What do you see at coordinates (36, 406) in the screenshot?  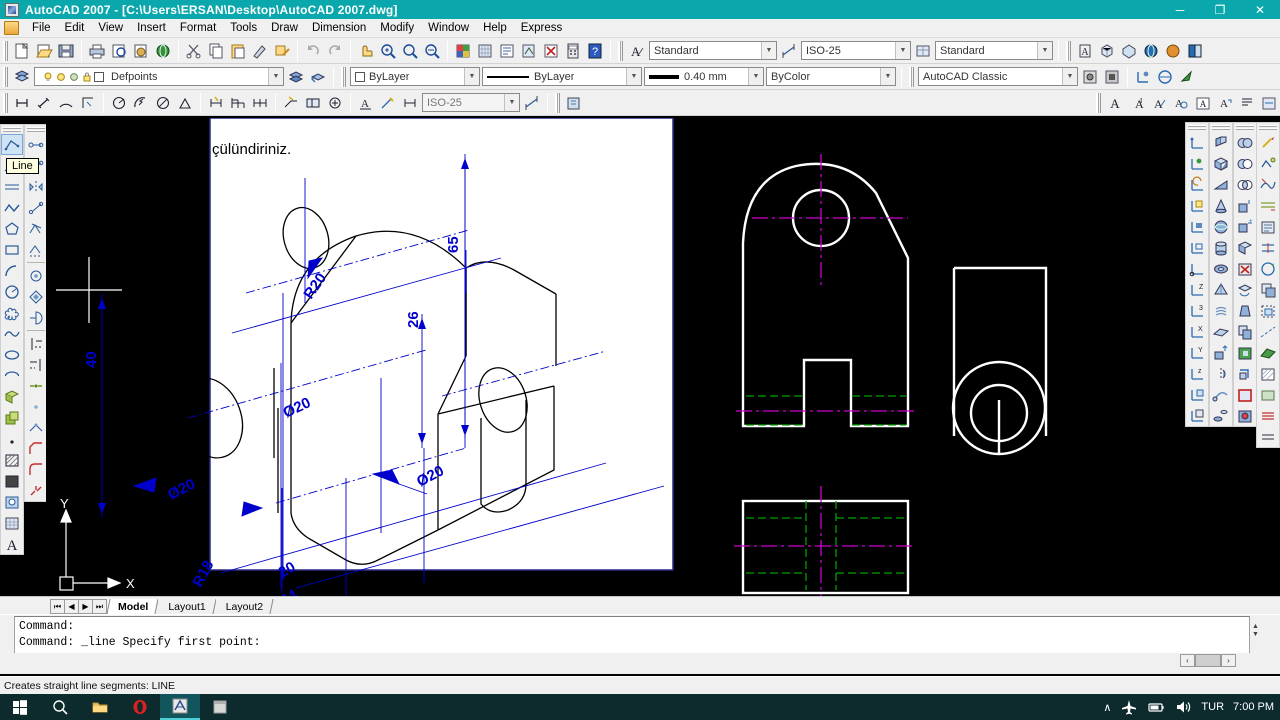 I see `break-icon` at bounding box center [36, 406].